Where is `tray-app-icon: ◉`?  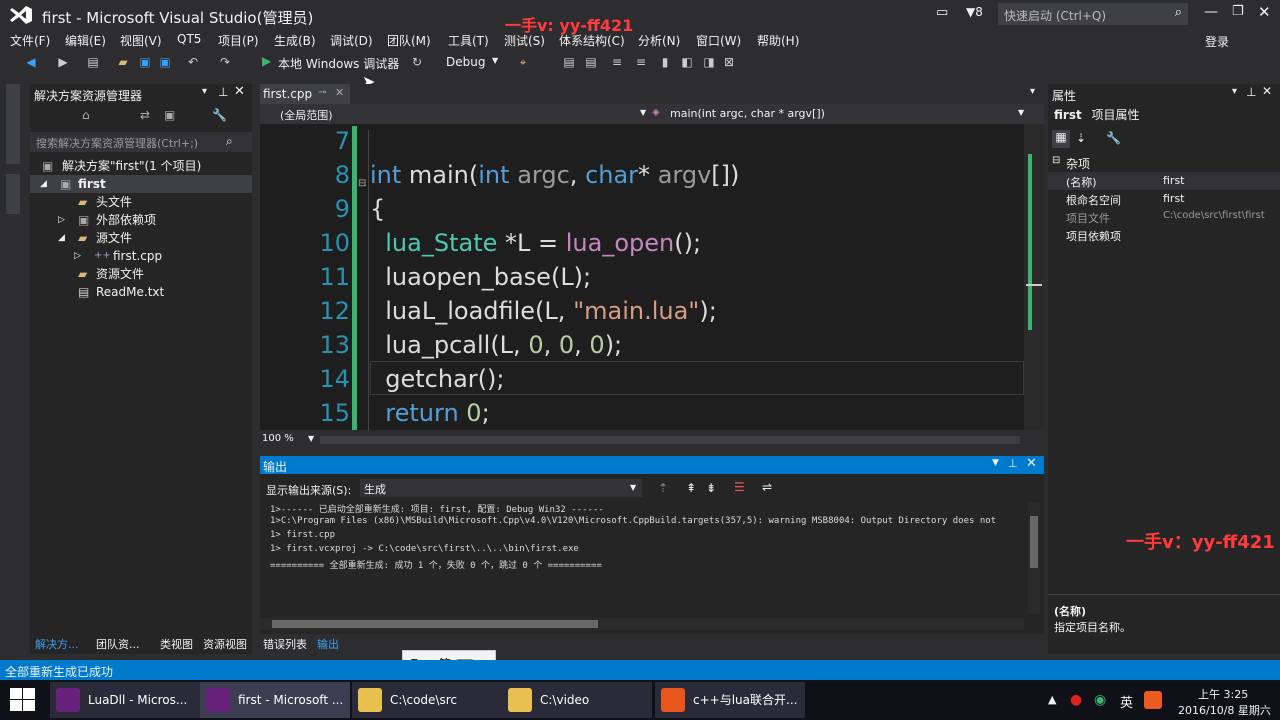
tray-app-icon: ◉ is located at coordinates (1100, 700).